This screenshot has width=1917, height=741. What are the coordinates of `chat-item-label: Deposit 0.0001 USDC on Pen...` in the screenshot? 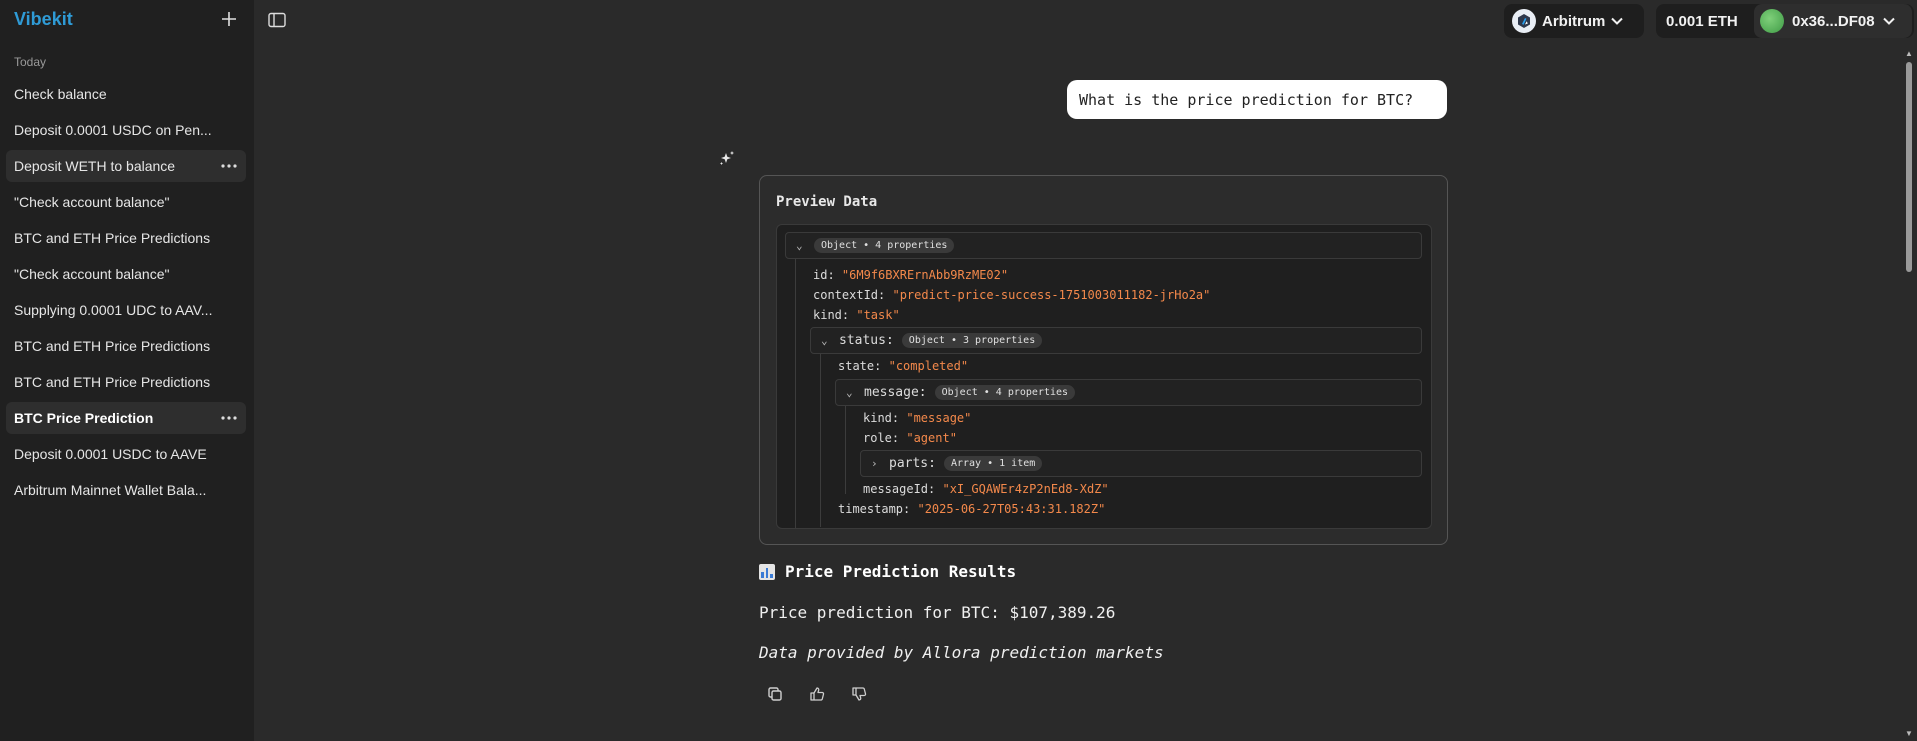 It's located at (113, 130).